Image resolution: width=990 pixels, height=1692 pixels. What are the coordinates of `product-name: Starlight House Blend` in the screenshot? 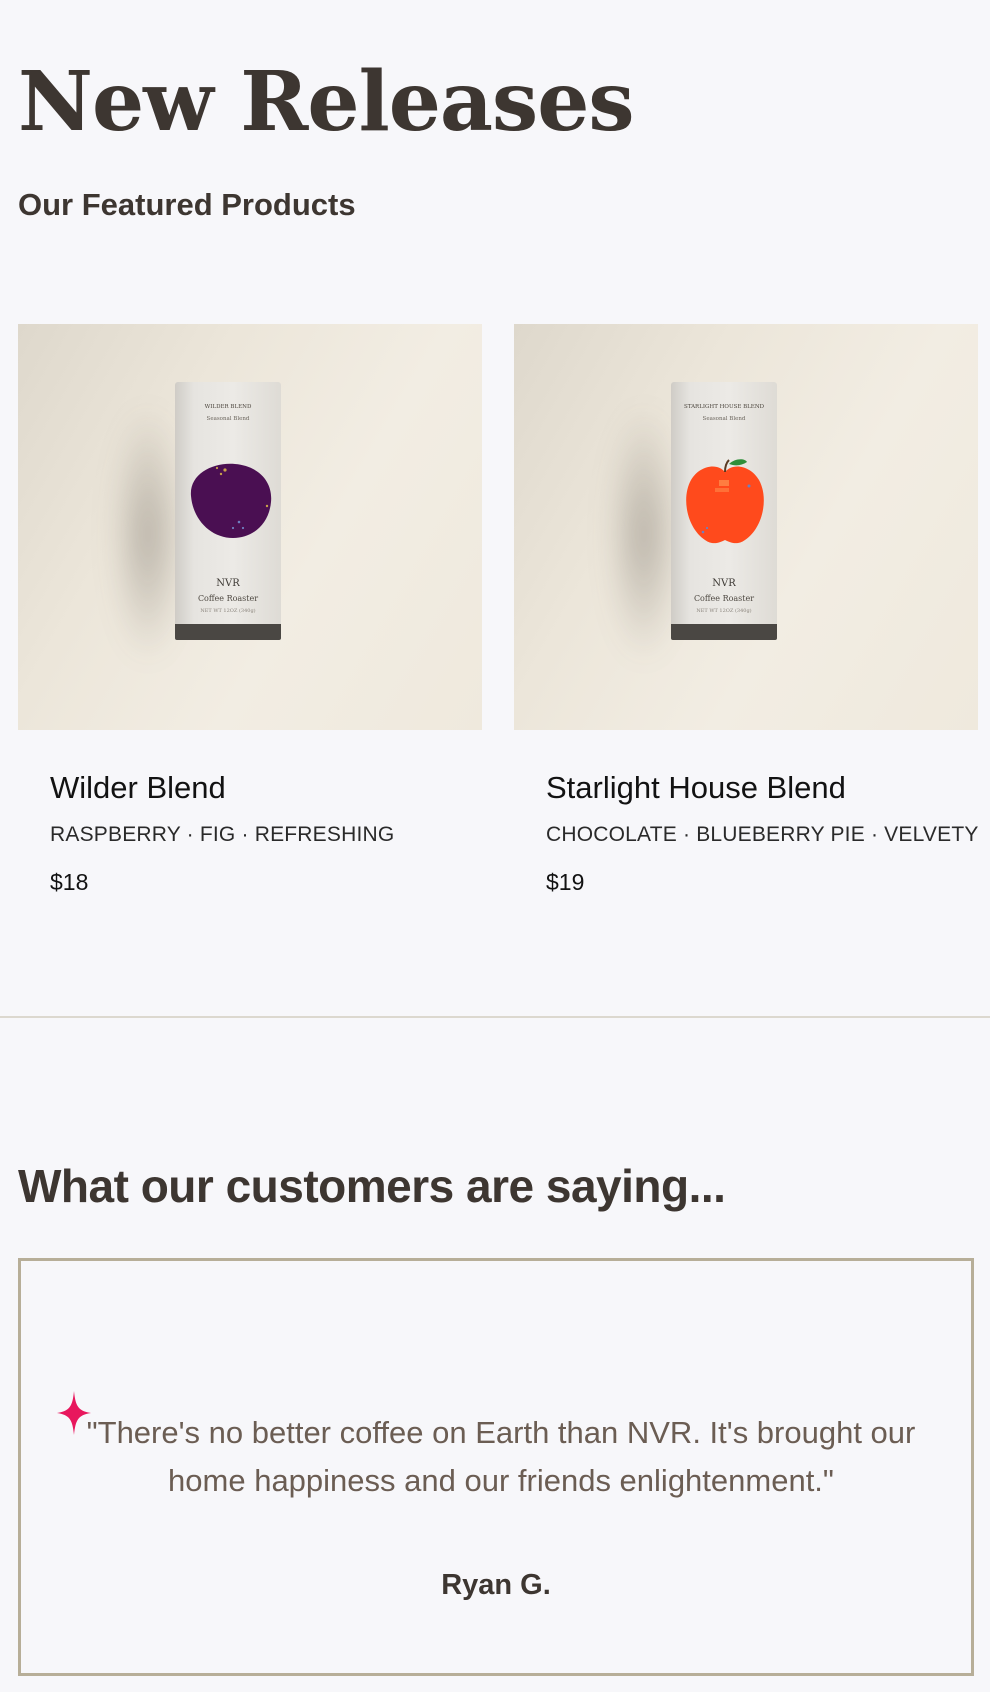 It's located at (762, 788).